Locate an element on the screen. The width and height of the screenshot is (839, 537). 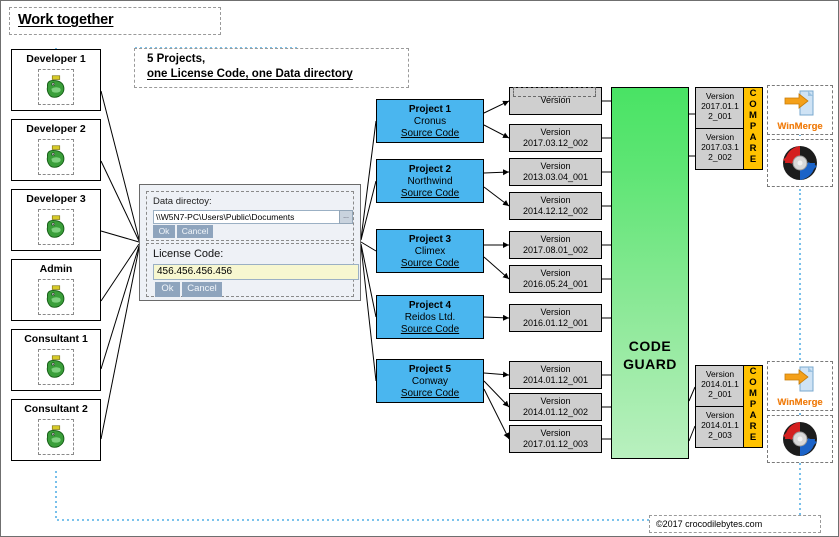
compare-letter: P is located at coordinates (753, 404).